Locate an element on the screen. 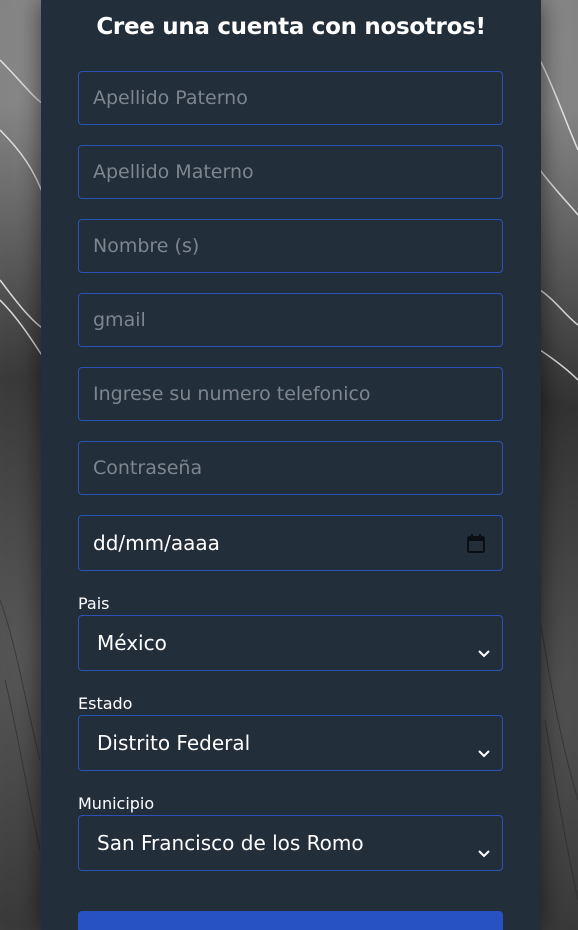 The width and height of the screenshot is (578, 930). form-title: Cree una cuenta con nosotros! is located at coordinates (291, 27).